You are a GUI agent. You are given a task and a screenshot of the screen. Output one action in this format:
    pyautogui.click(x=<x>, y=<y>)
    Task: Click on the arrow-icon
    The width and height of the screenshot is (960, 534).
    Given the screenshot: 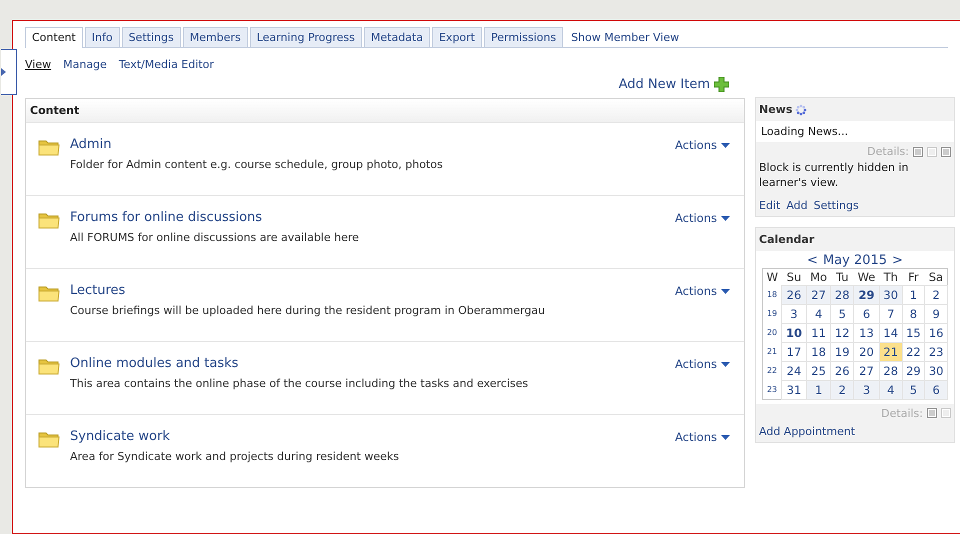 What is the action you would take?
    pyautogui.click(x=3, y=72)
    